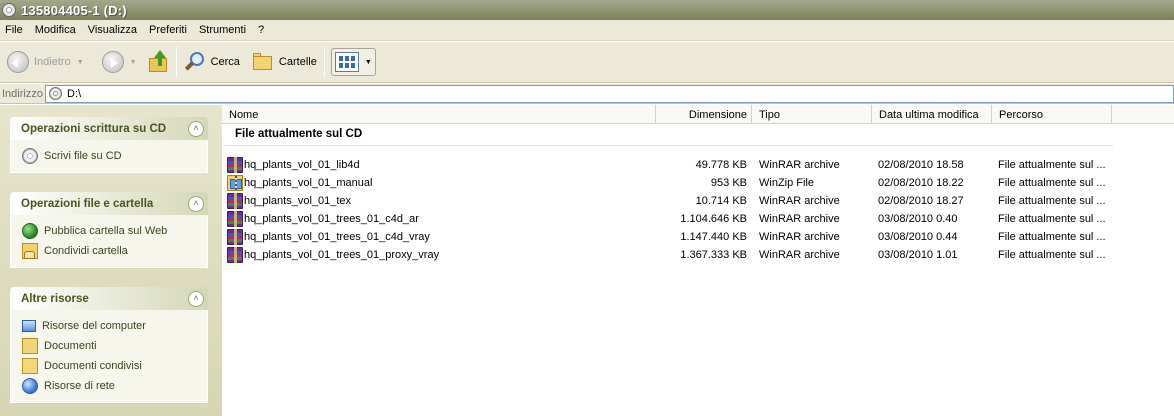 The image size is (1174, 416). I want to click on file-modified: 03/08/2010 1.01, so click(918, 255).